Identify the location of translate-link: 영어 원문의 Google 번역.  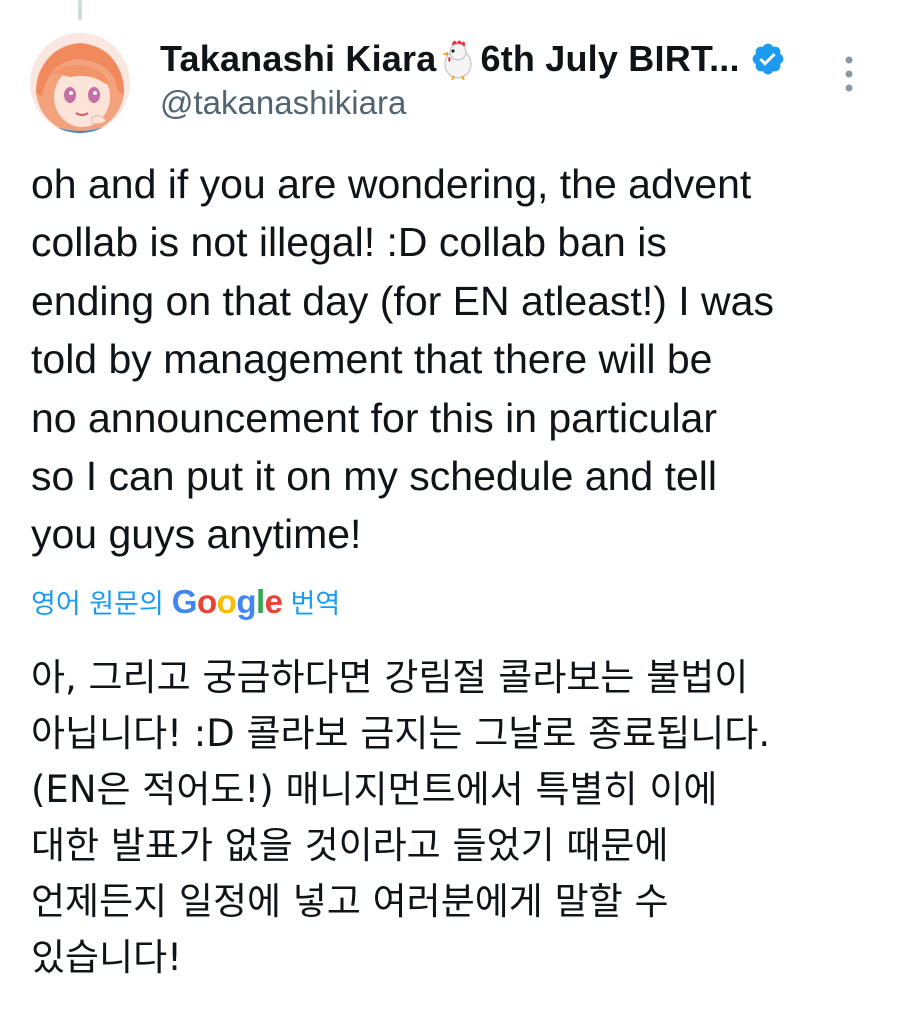
(185, 601).